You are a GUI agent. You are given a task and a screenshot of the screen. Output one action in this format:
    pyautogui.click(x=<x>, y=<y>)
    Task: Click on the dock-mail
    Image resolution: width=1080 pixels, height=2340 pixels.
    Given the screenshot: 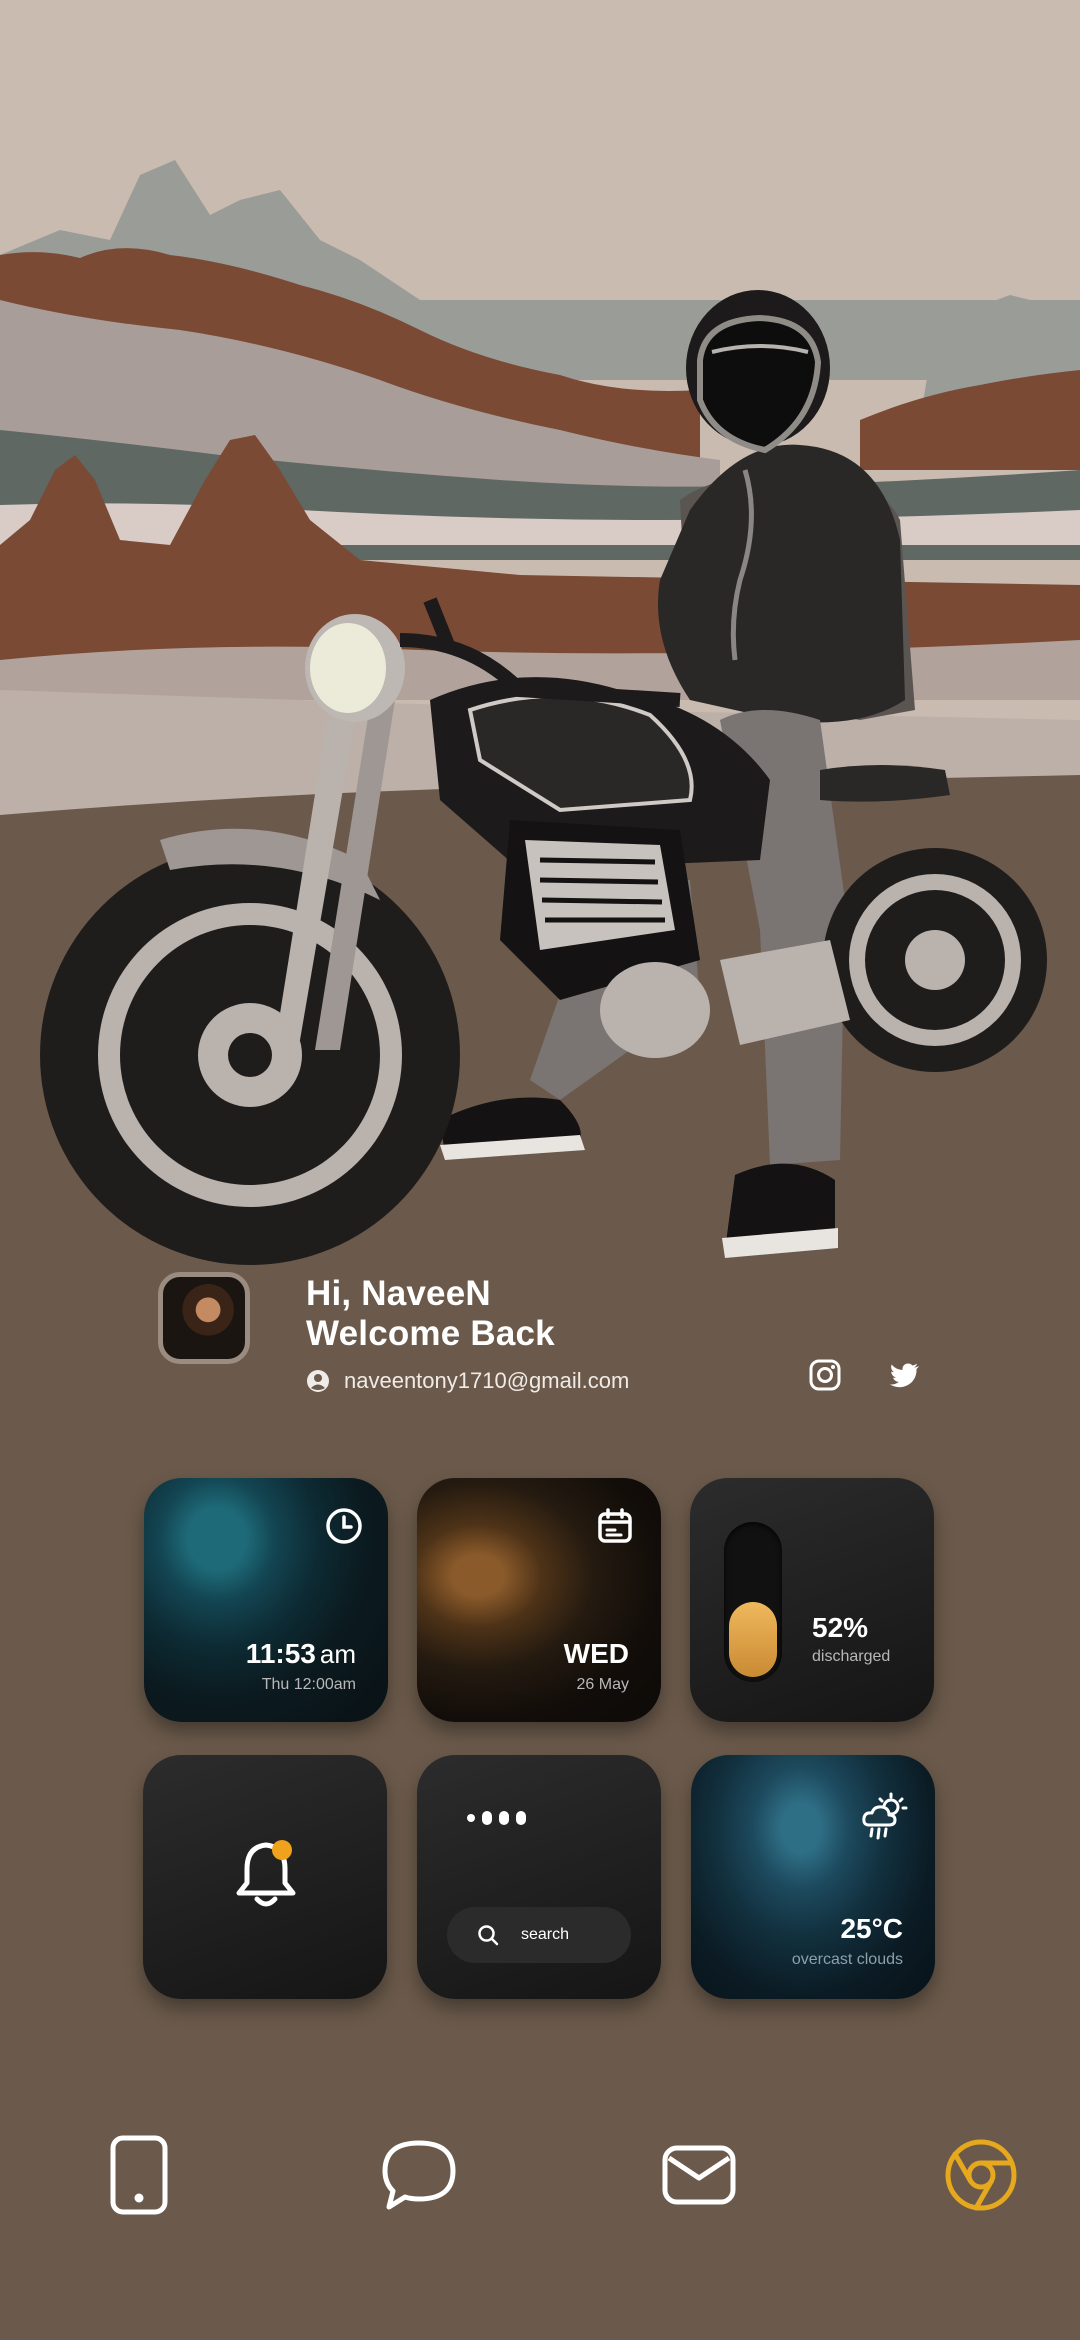 What is the action you would take?
    pyautogui.click(x=699, y=2175)
    